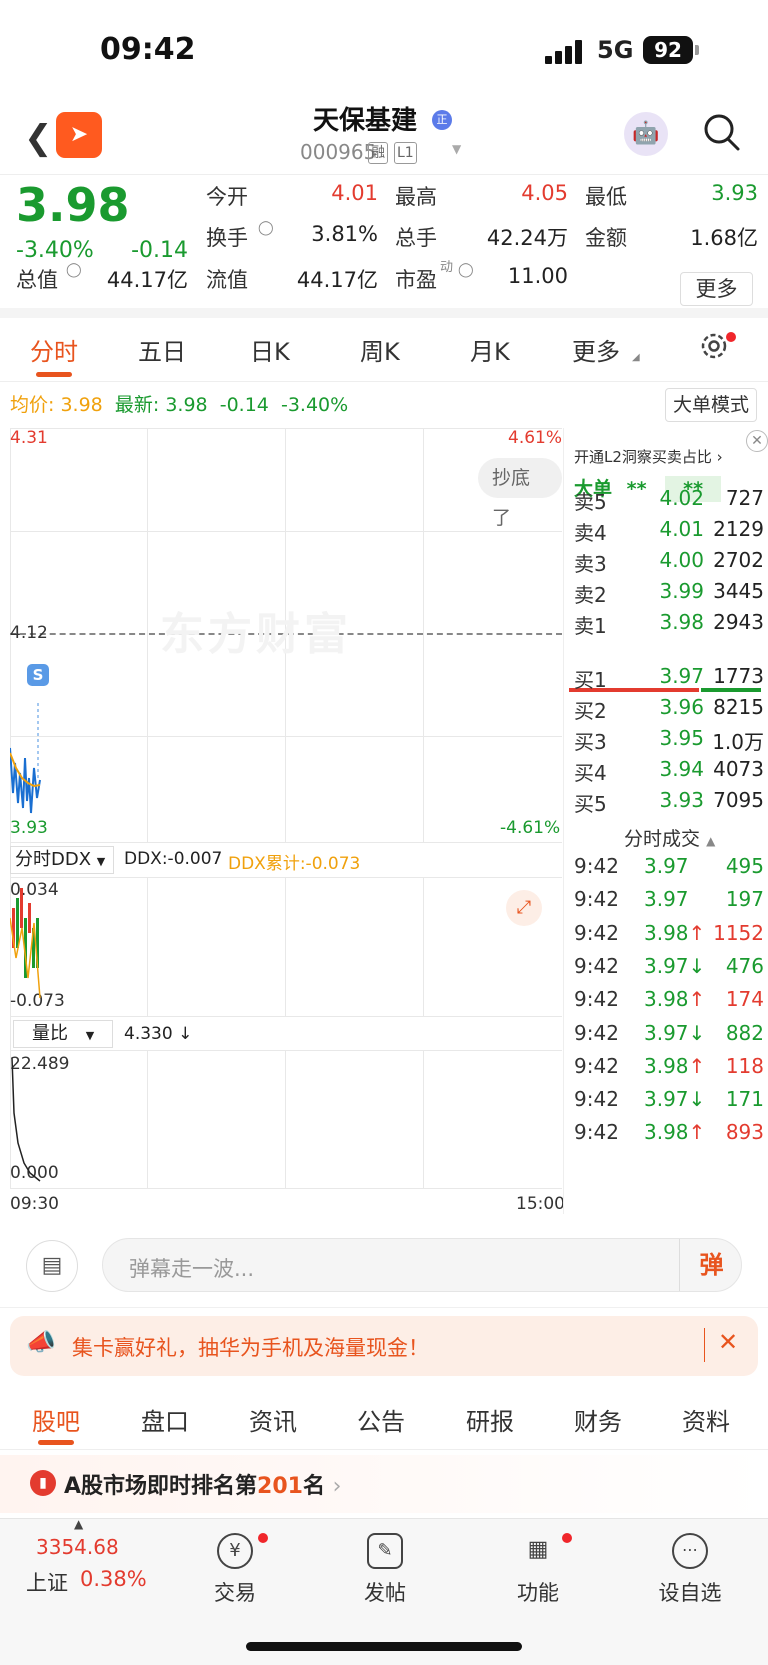  What do you see at coordinates (716, 289) in the screenshot?
I see `more-button: 更多` at bounding box center [716, 289].